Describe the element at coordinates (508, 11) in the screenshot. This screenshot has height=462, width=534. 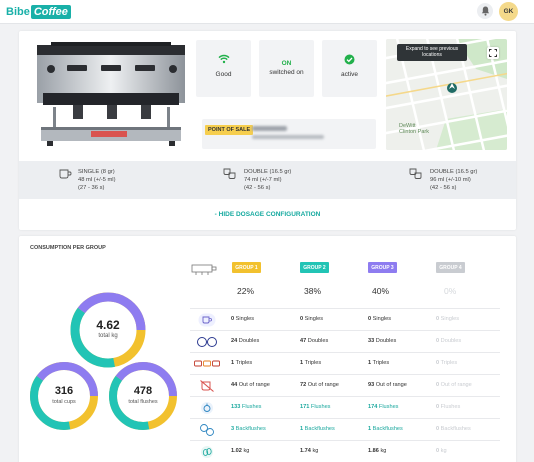
I see `user-avatar: GK` at that location.